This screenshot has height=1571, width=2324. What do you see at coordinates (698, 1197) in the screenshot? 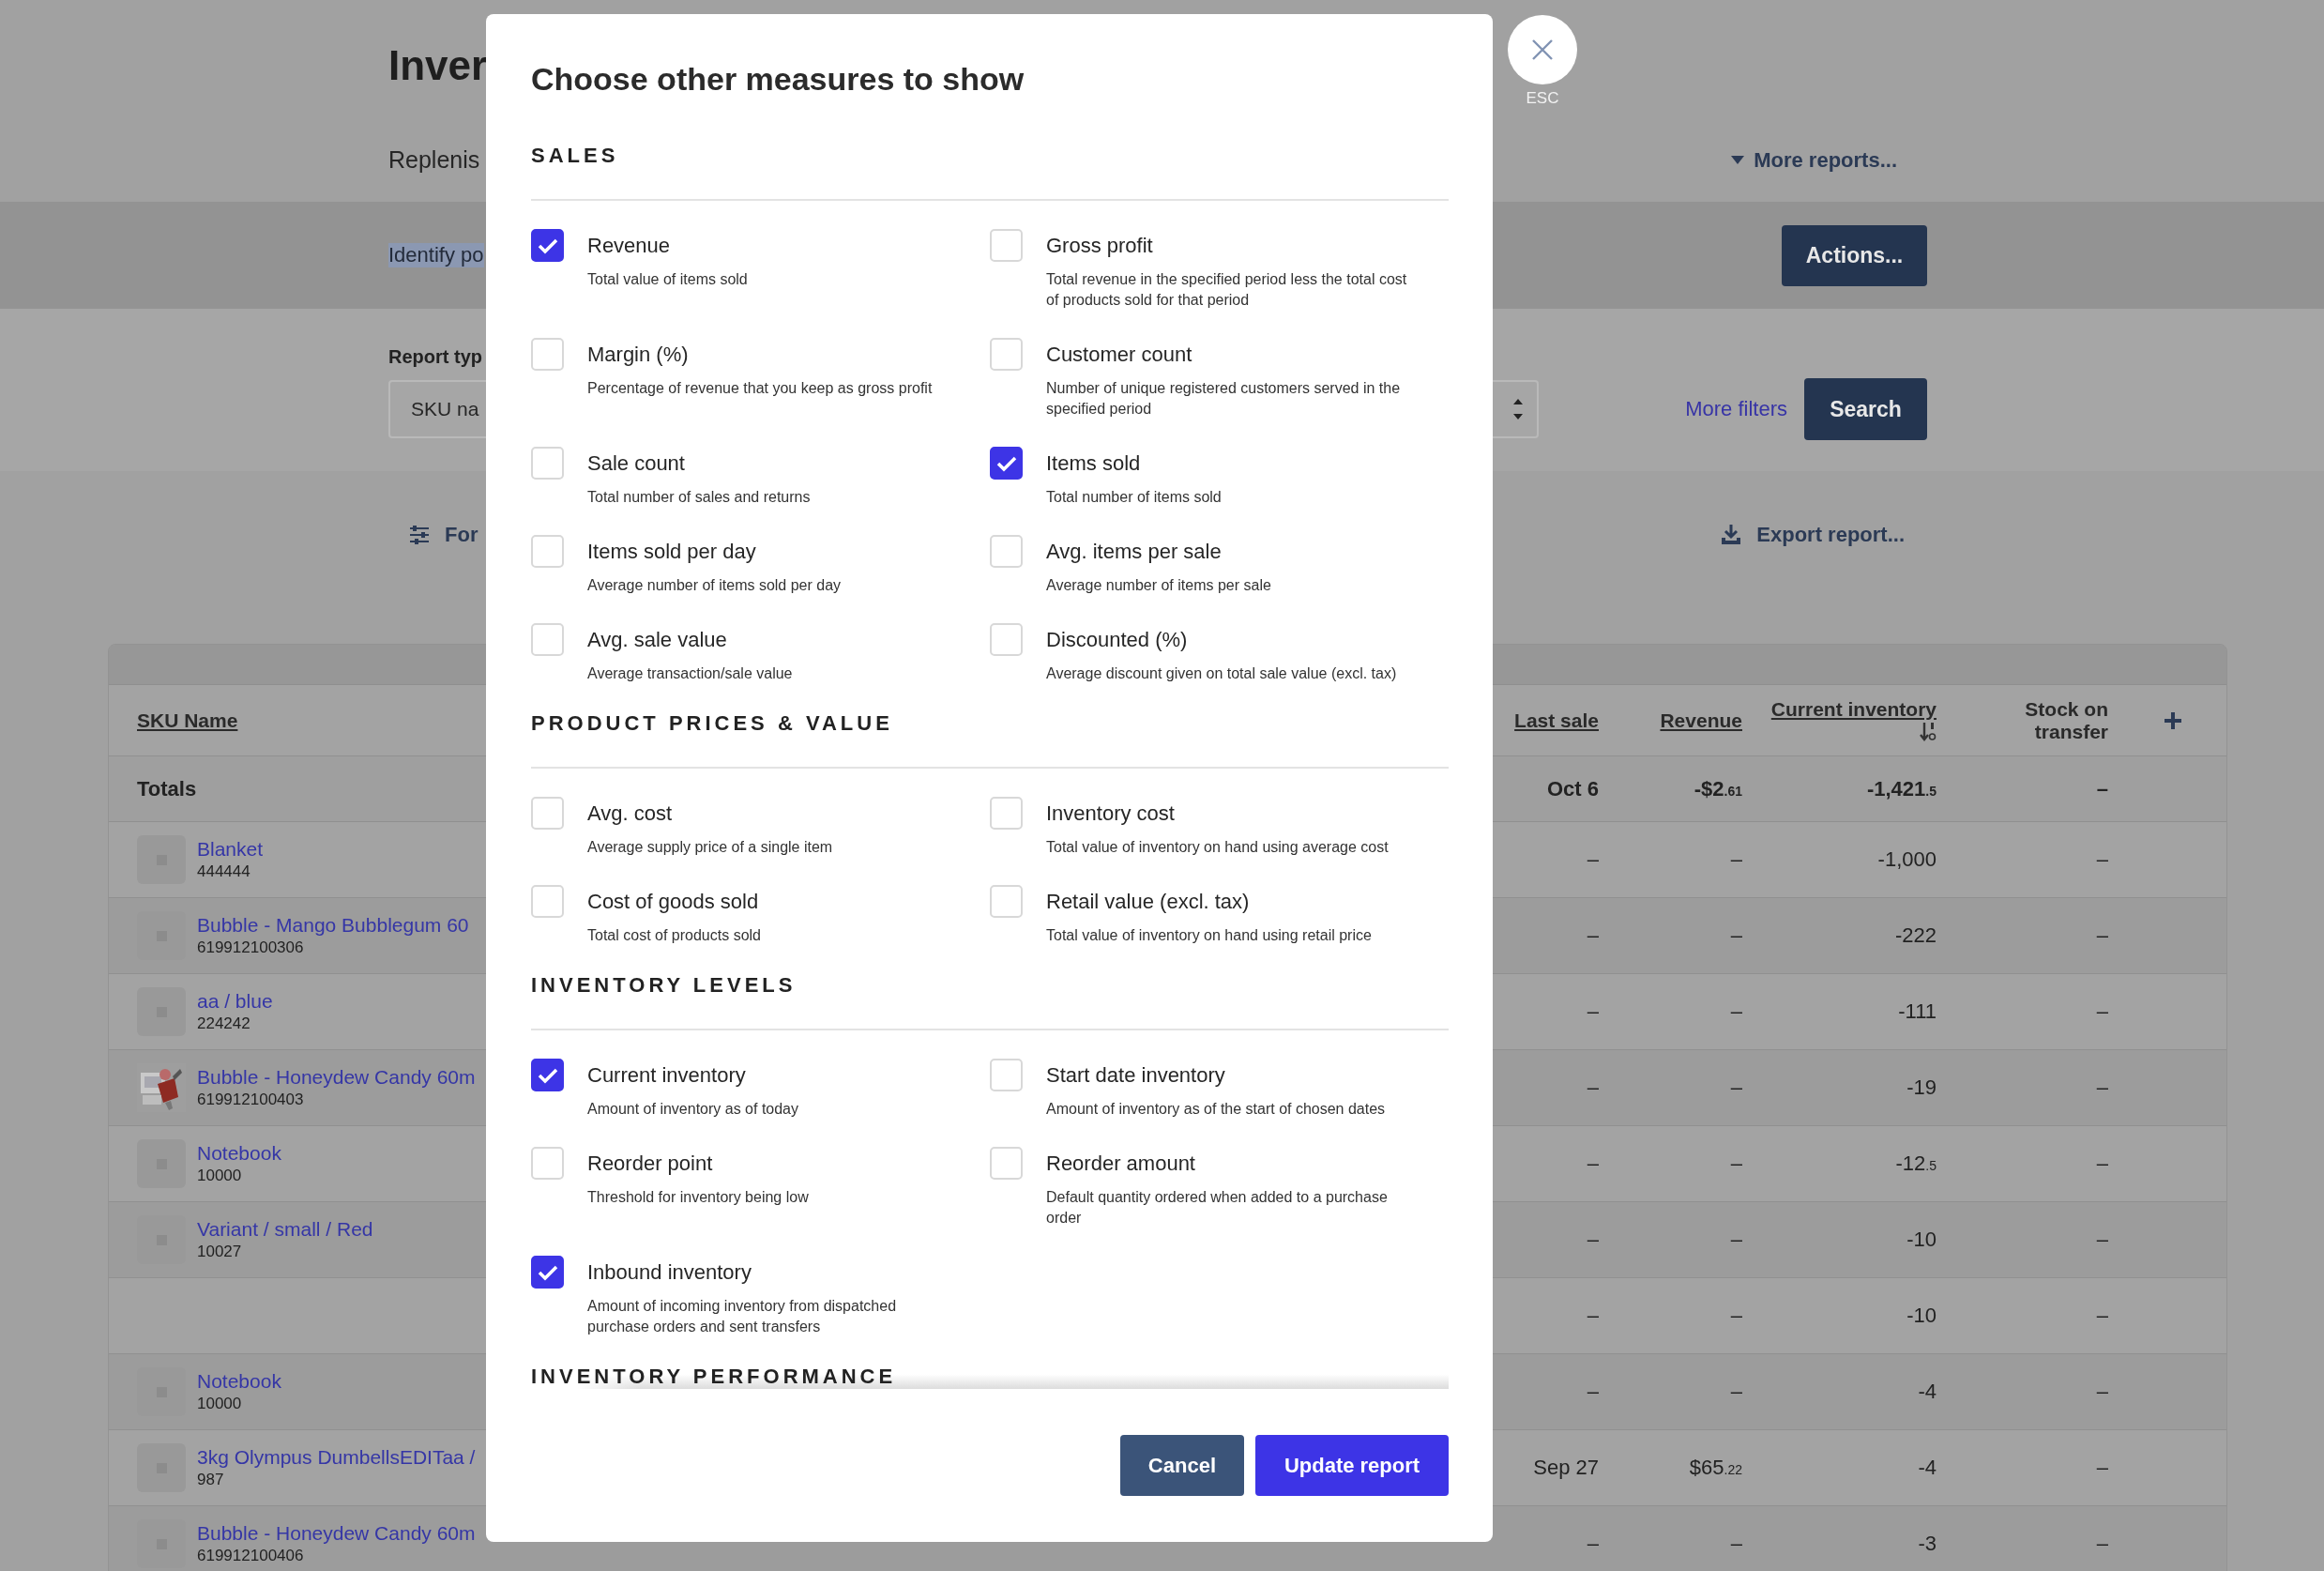
I see `measure-description: Threshold for inventory being low` at bounding box center [698, 1197].